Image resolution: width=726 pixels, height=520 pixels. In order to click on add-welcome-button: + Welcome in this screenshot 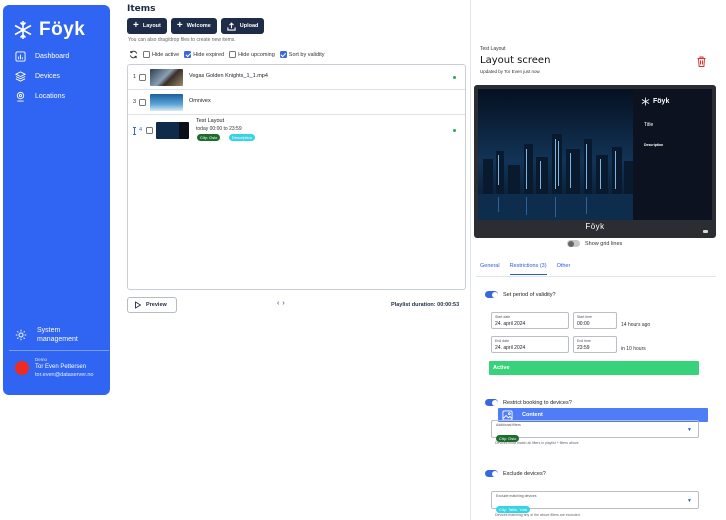, I will do `click(193, 26)`.